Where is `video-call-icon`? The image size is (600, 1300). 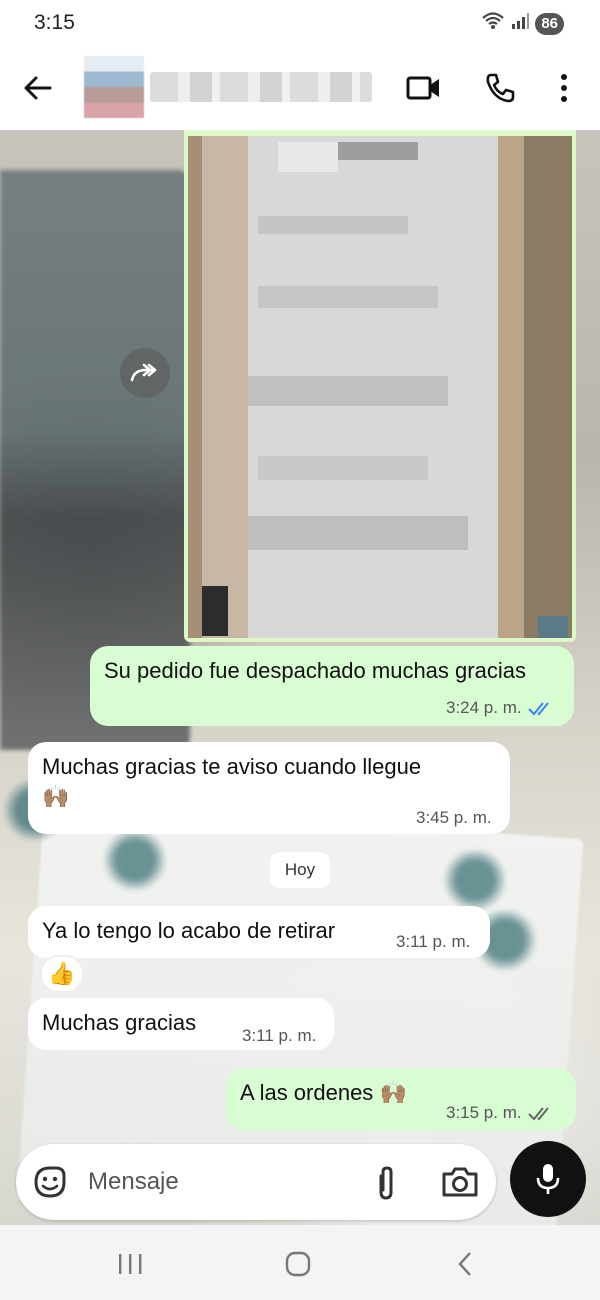
video-call-icon is located at coordinates (422, 88).